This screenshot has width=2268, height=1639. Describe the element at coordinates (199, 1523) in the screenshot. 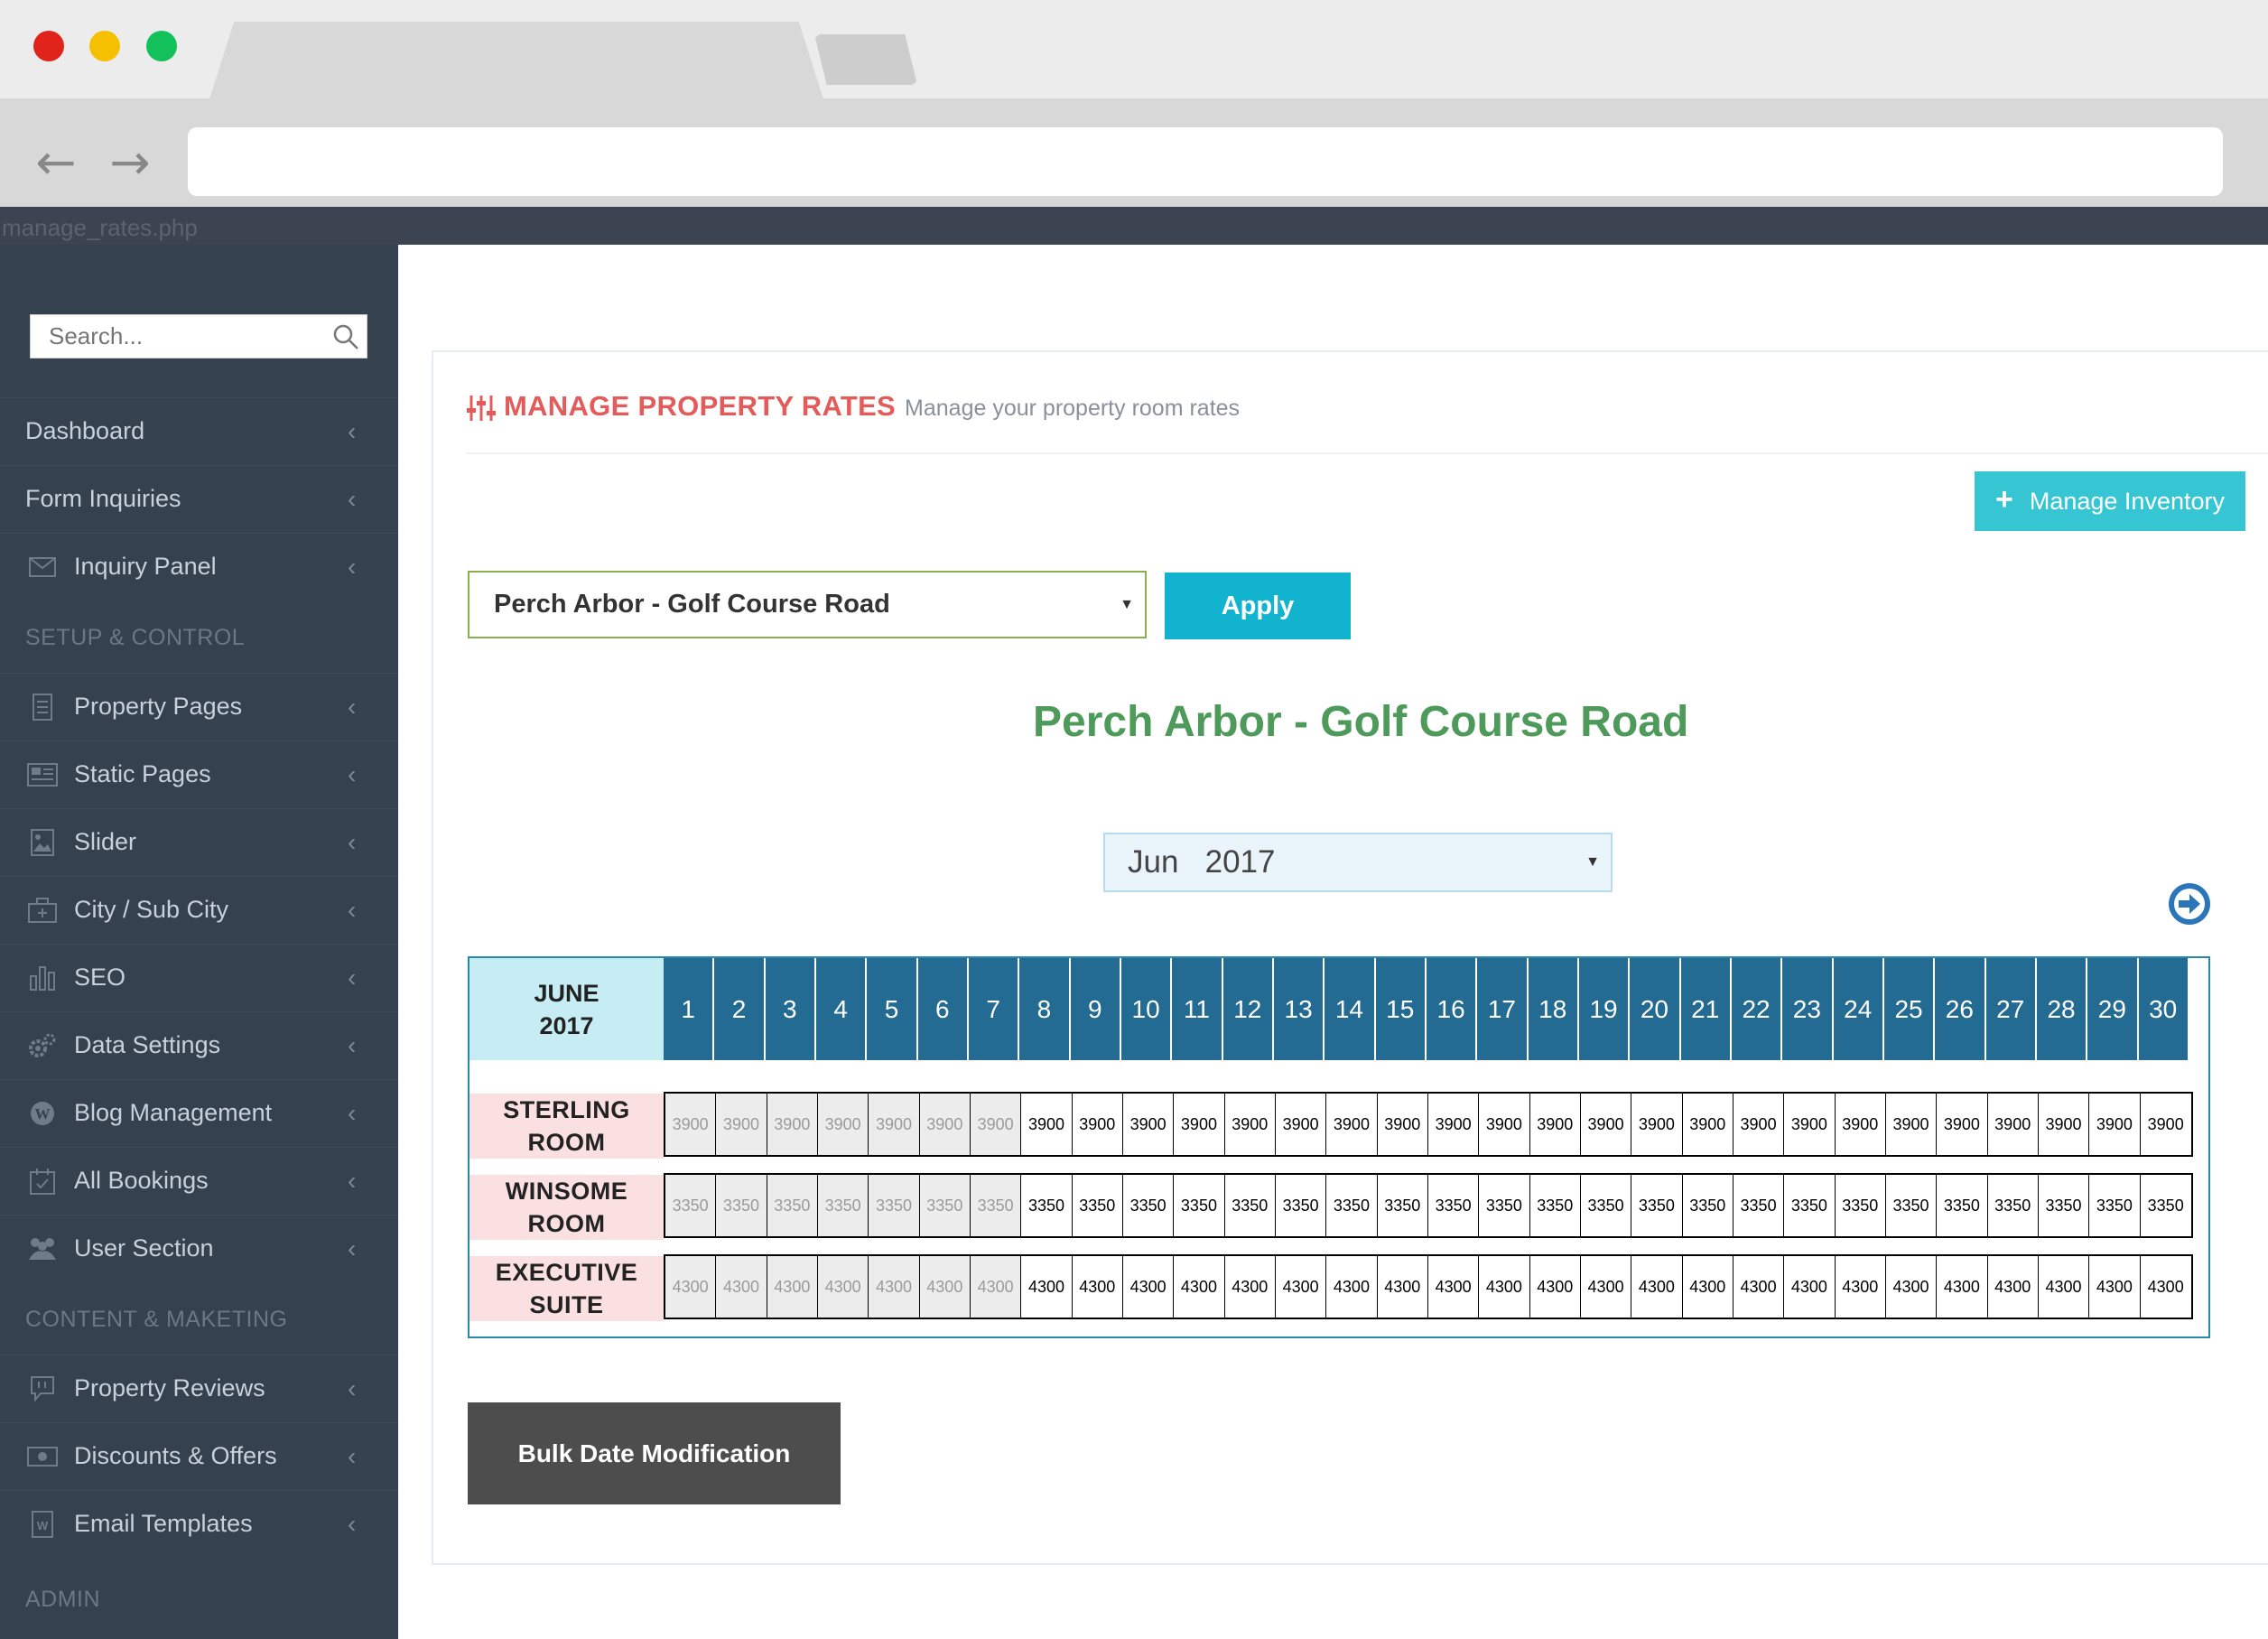

I see `sidebar-item-email-templates: W Email Templates ‹` at that location.